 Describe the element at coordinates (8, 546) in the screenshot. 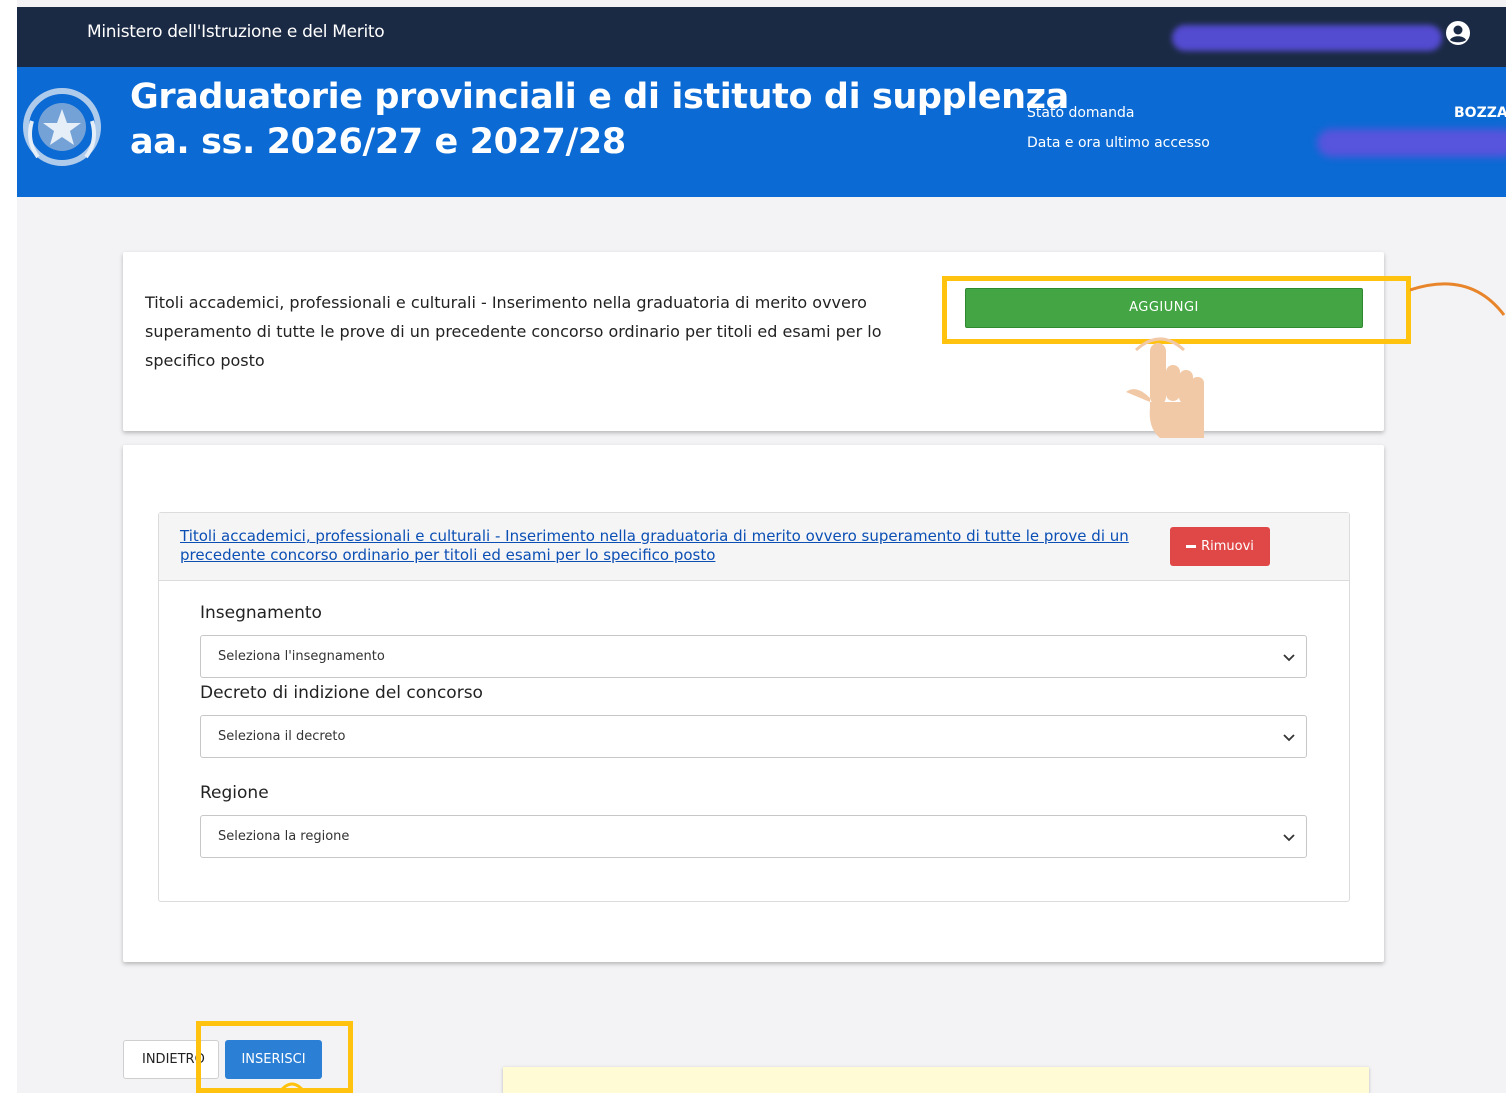

I see `window-edge` at that location.